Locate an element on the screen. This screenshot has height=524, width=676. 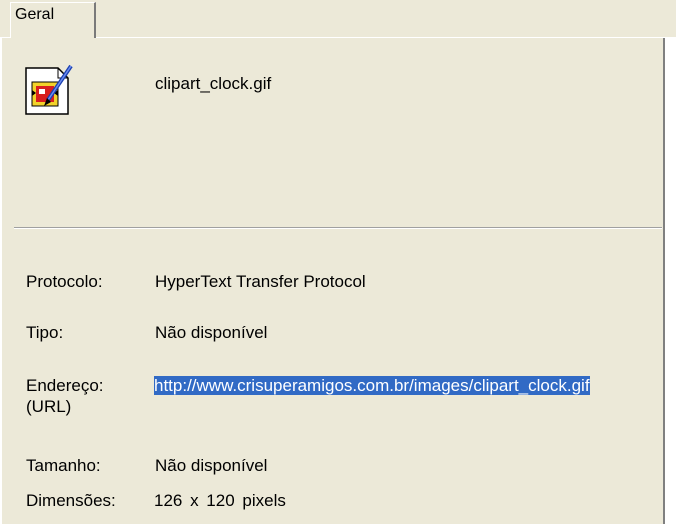
tab-bar is located at coordinates (338, 19).